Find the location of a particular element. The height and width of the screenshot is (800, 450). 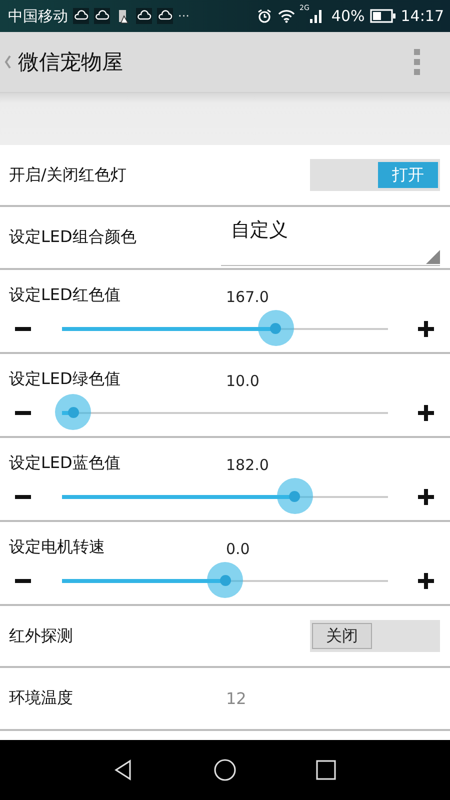

slider-value: 0.0 is located at coordinates (238, 549).